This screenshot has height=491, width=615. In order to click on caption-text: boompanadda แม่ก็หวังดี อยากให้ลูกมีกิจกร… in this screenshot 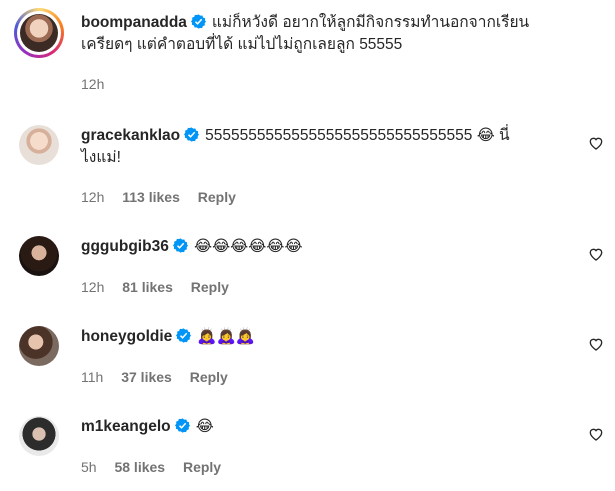, I will do `click(326, 34)`.